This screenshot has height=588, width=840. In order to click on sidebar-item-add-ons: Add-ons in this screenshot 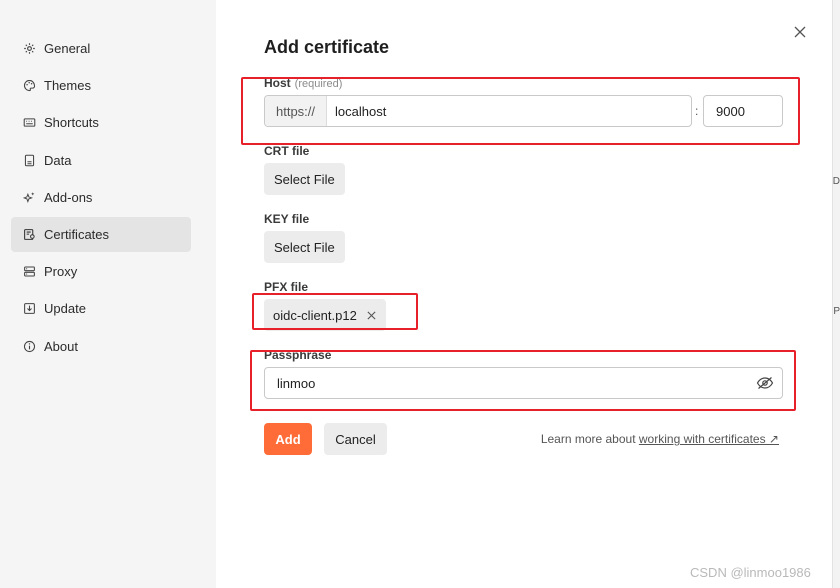, I will do `click(101, 197)`.